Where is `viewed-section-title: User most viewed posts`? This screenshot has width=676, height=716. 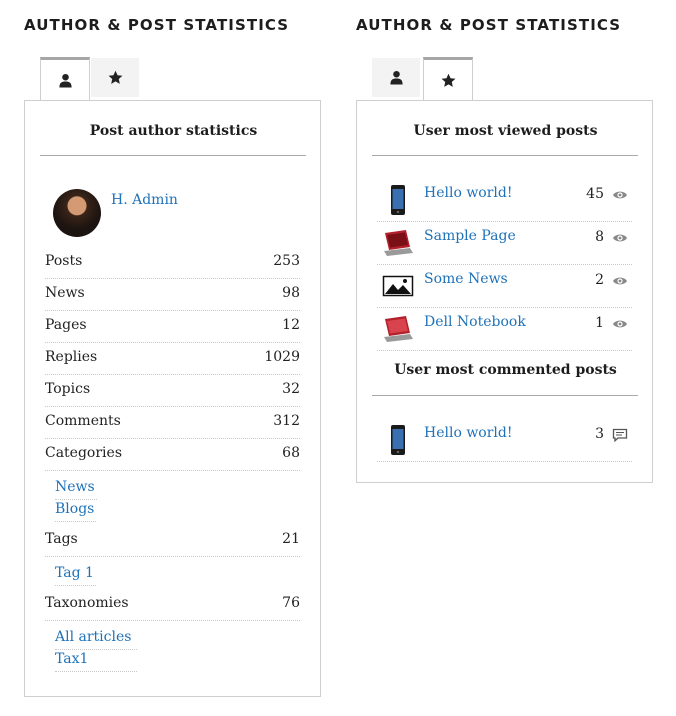
viewed-section-title: User most viewed posts is located at coordinates (505, 131).